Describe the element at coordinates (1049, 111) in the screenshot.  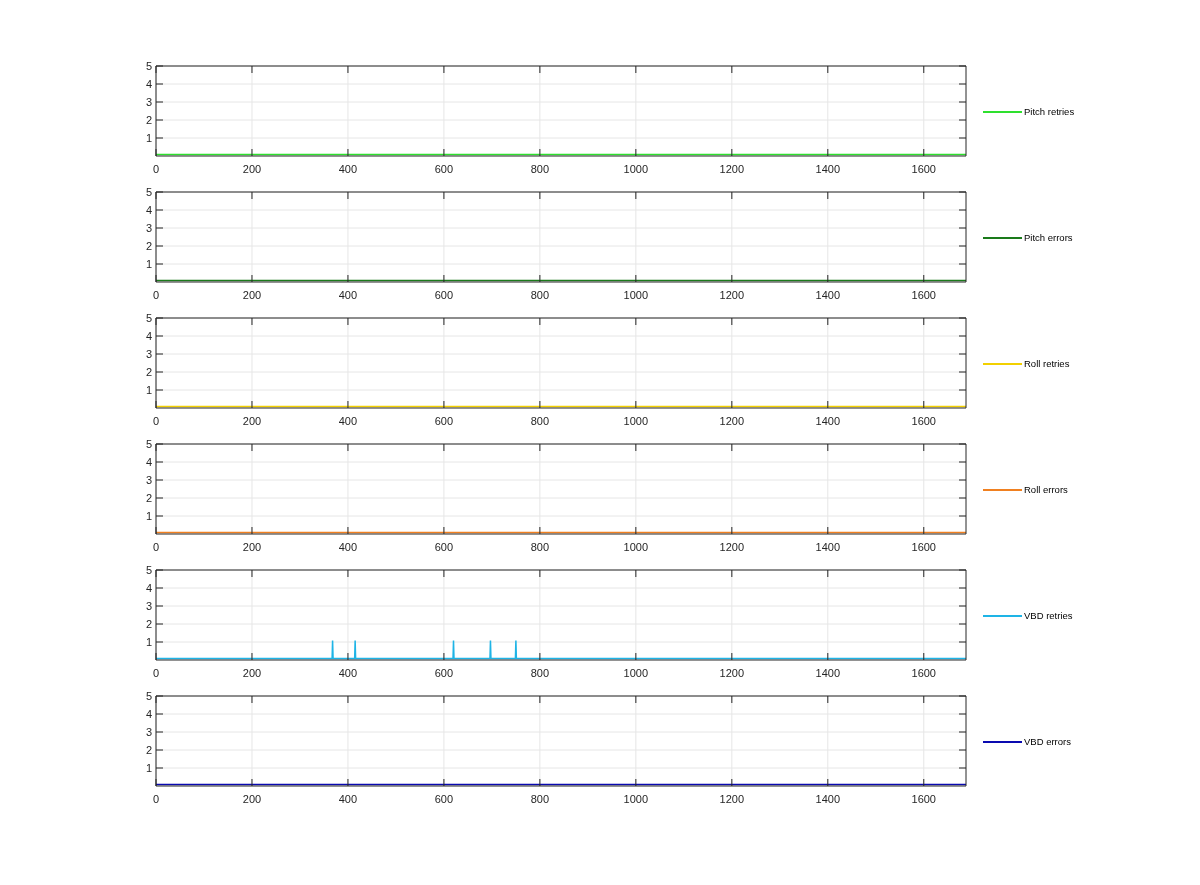
I see `legend-label: Pitch retries` at that location.